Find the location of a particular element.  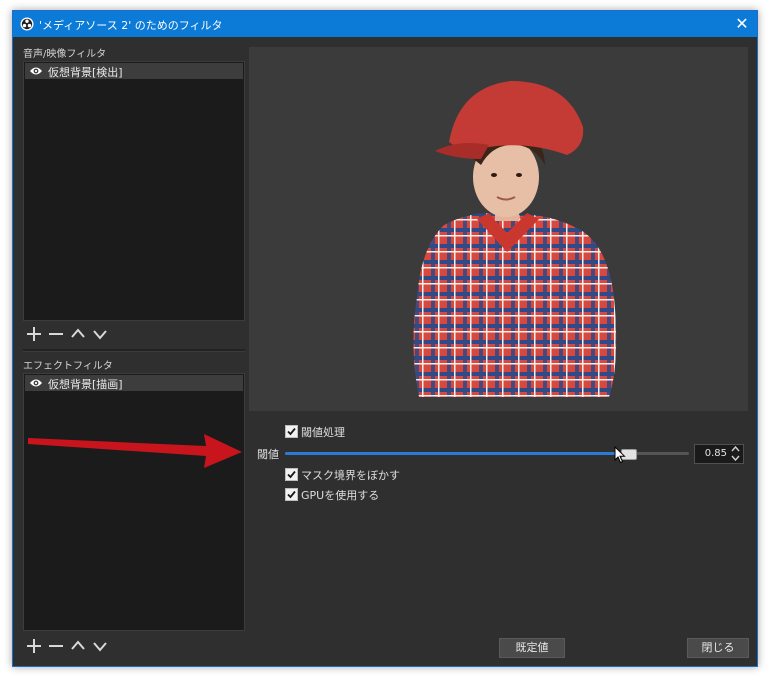

audio-video-filters-label: 音声/映像フィルタ is located at coordinates (65, 54).